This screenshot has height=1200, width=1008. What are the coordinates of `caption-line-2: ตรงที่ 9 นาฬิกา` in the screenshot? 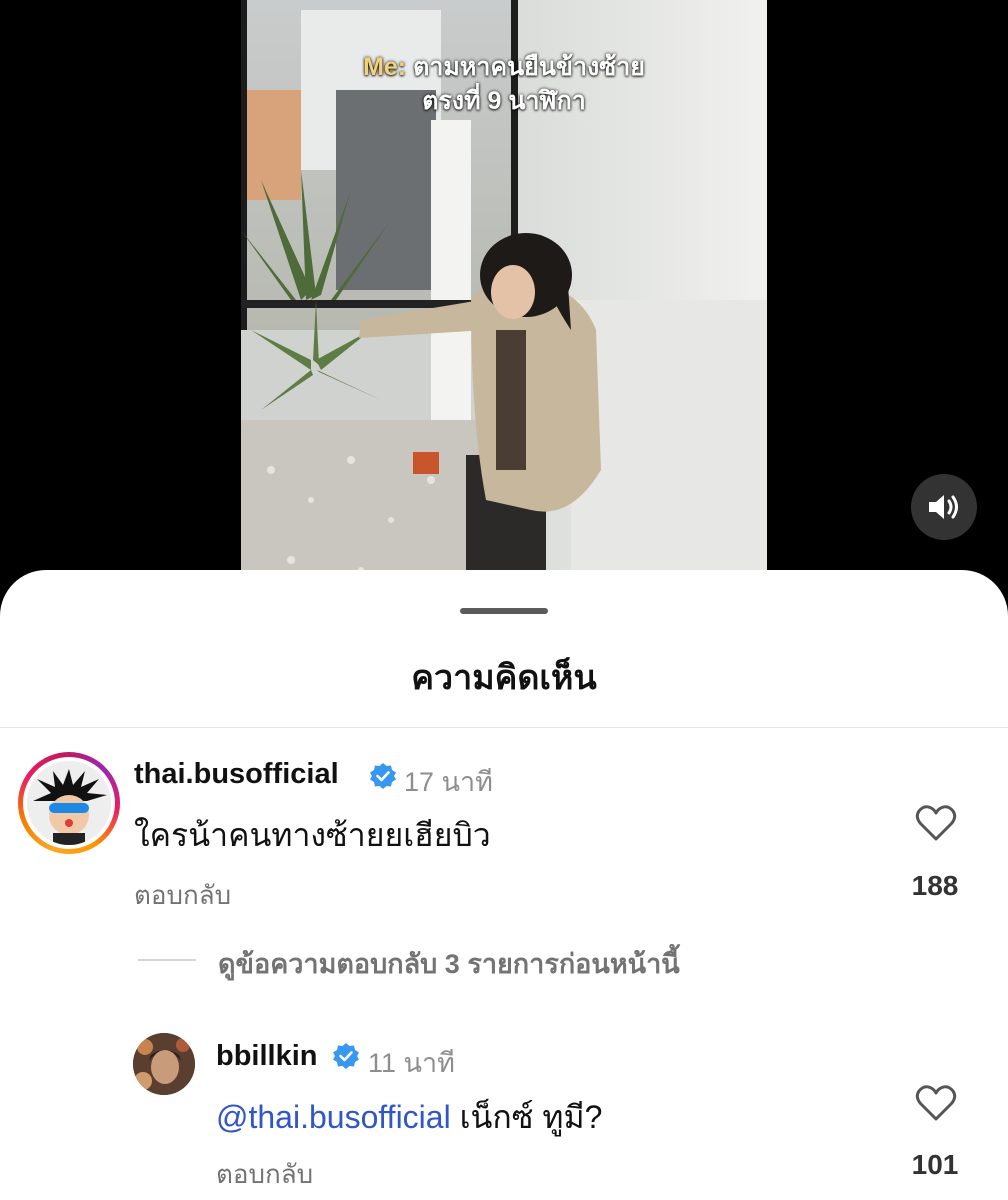 It's located at (504, 101).